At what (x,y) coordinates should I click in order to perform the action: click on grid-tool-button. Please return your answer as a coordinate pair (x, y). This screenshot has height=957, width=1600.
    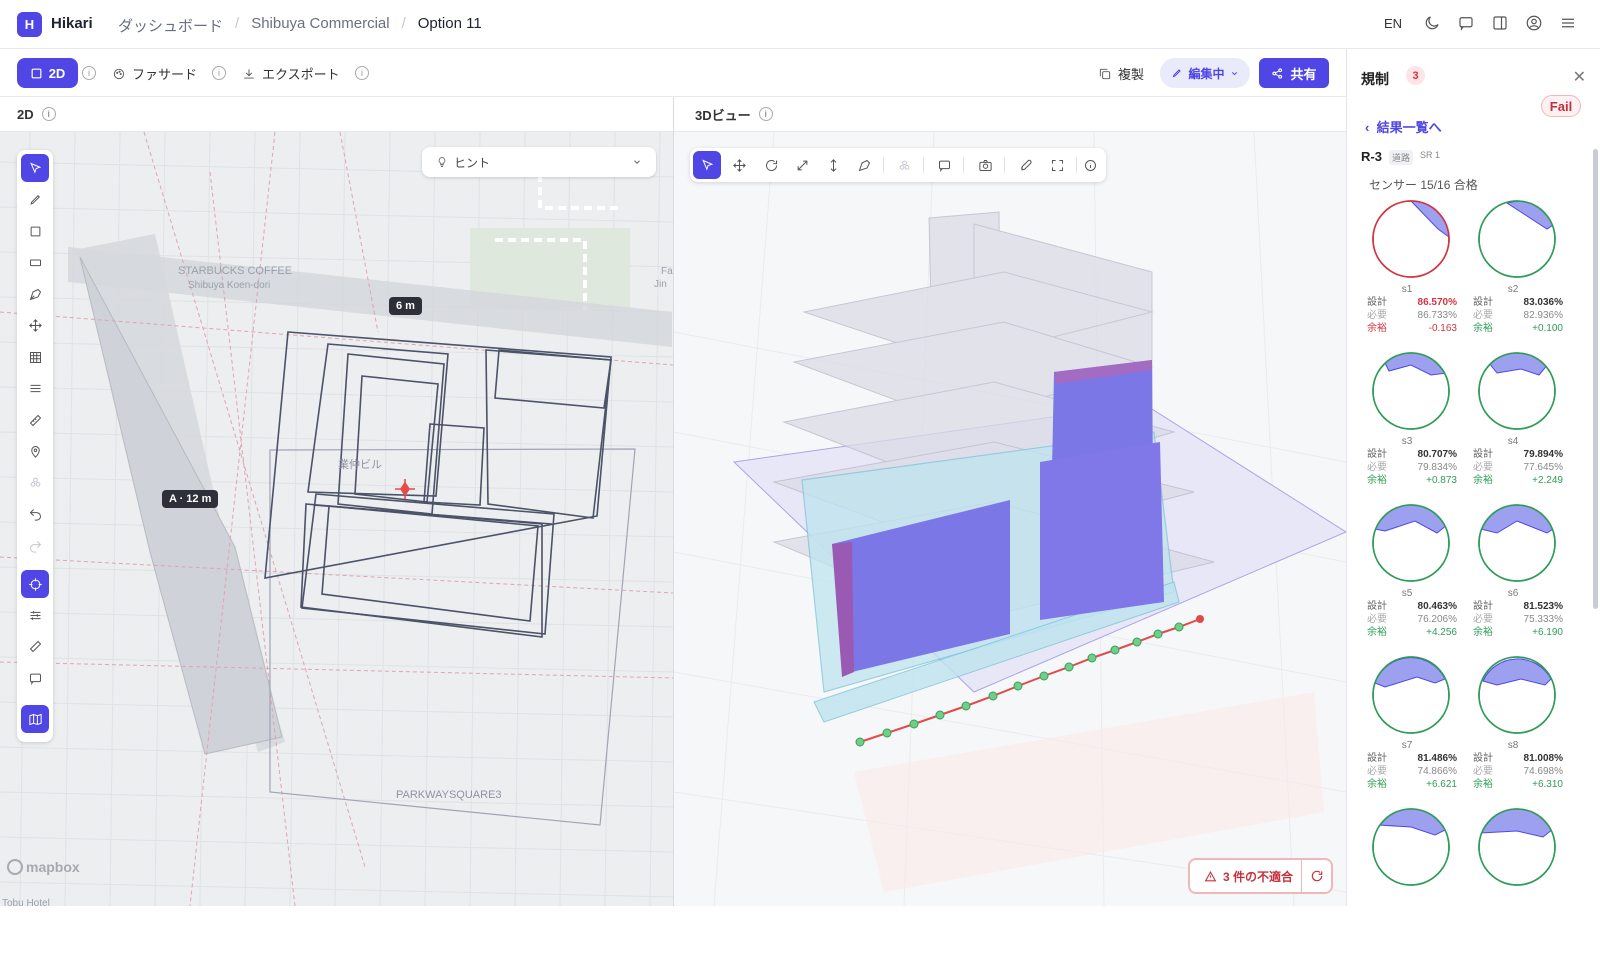
    Looking at the image, I should click on (35, 357).